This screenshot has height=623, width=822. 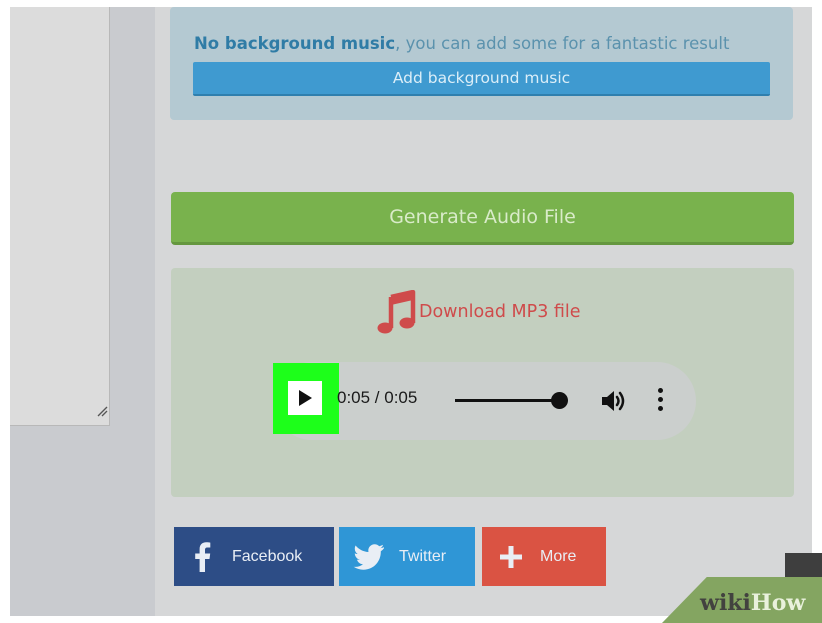 I want to click on text-input-area, so click(x=60, y=216).